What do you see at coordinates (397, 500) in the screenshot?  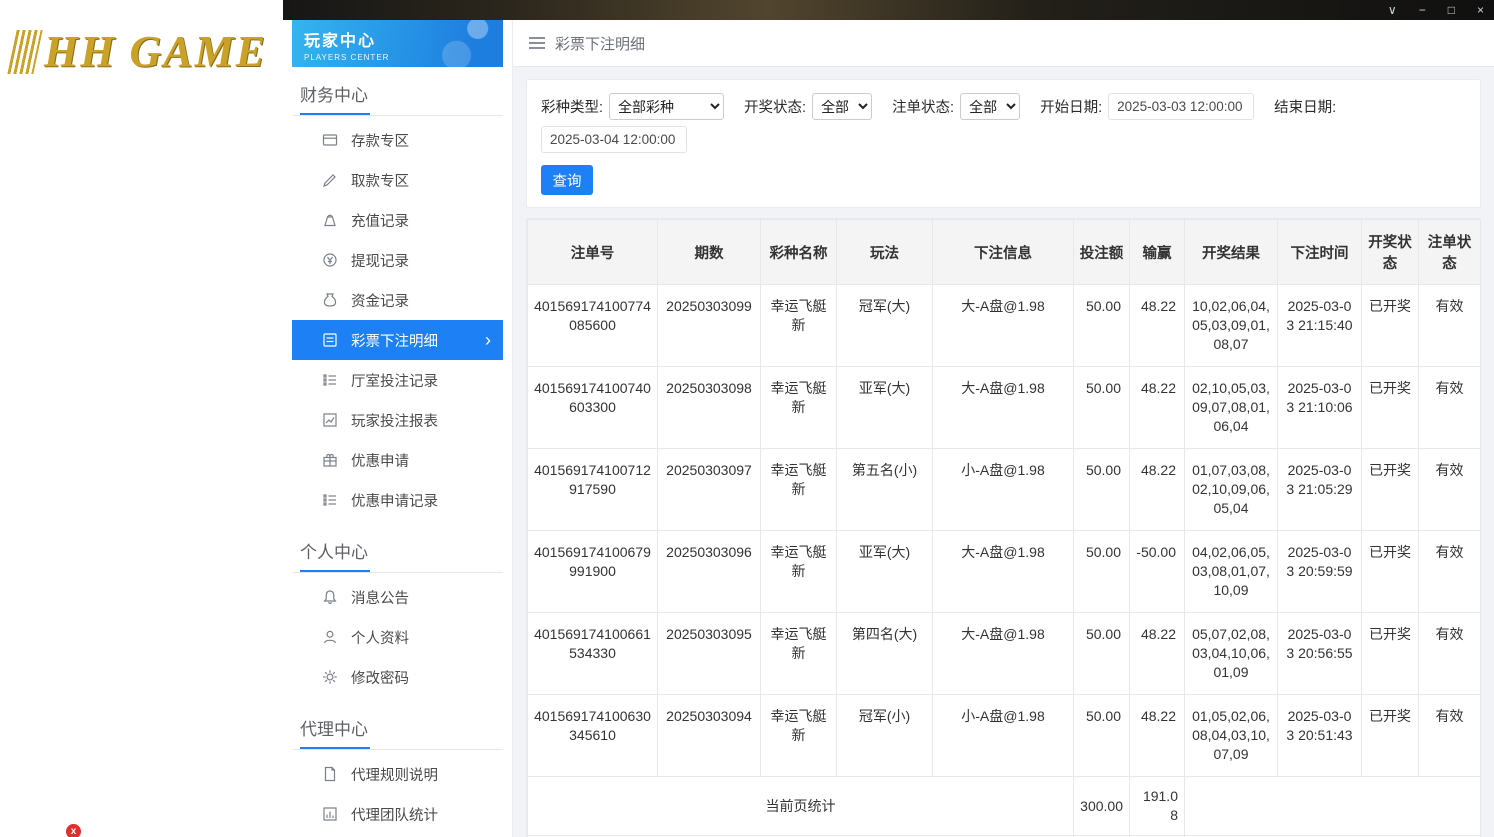 I see `sidebar-item-promo-apply-records: 优惠申请记录` at bounding box center [397, 500].